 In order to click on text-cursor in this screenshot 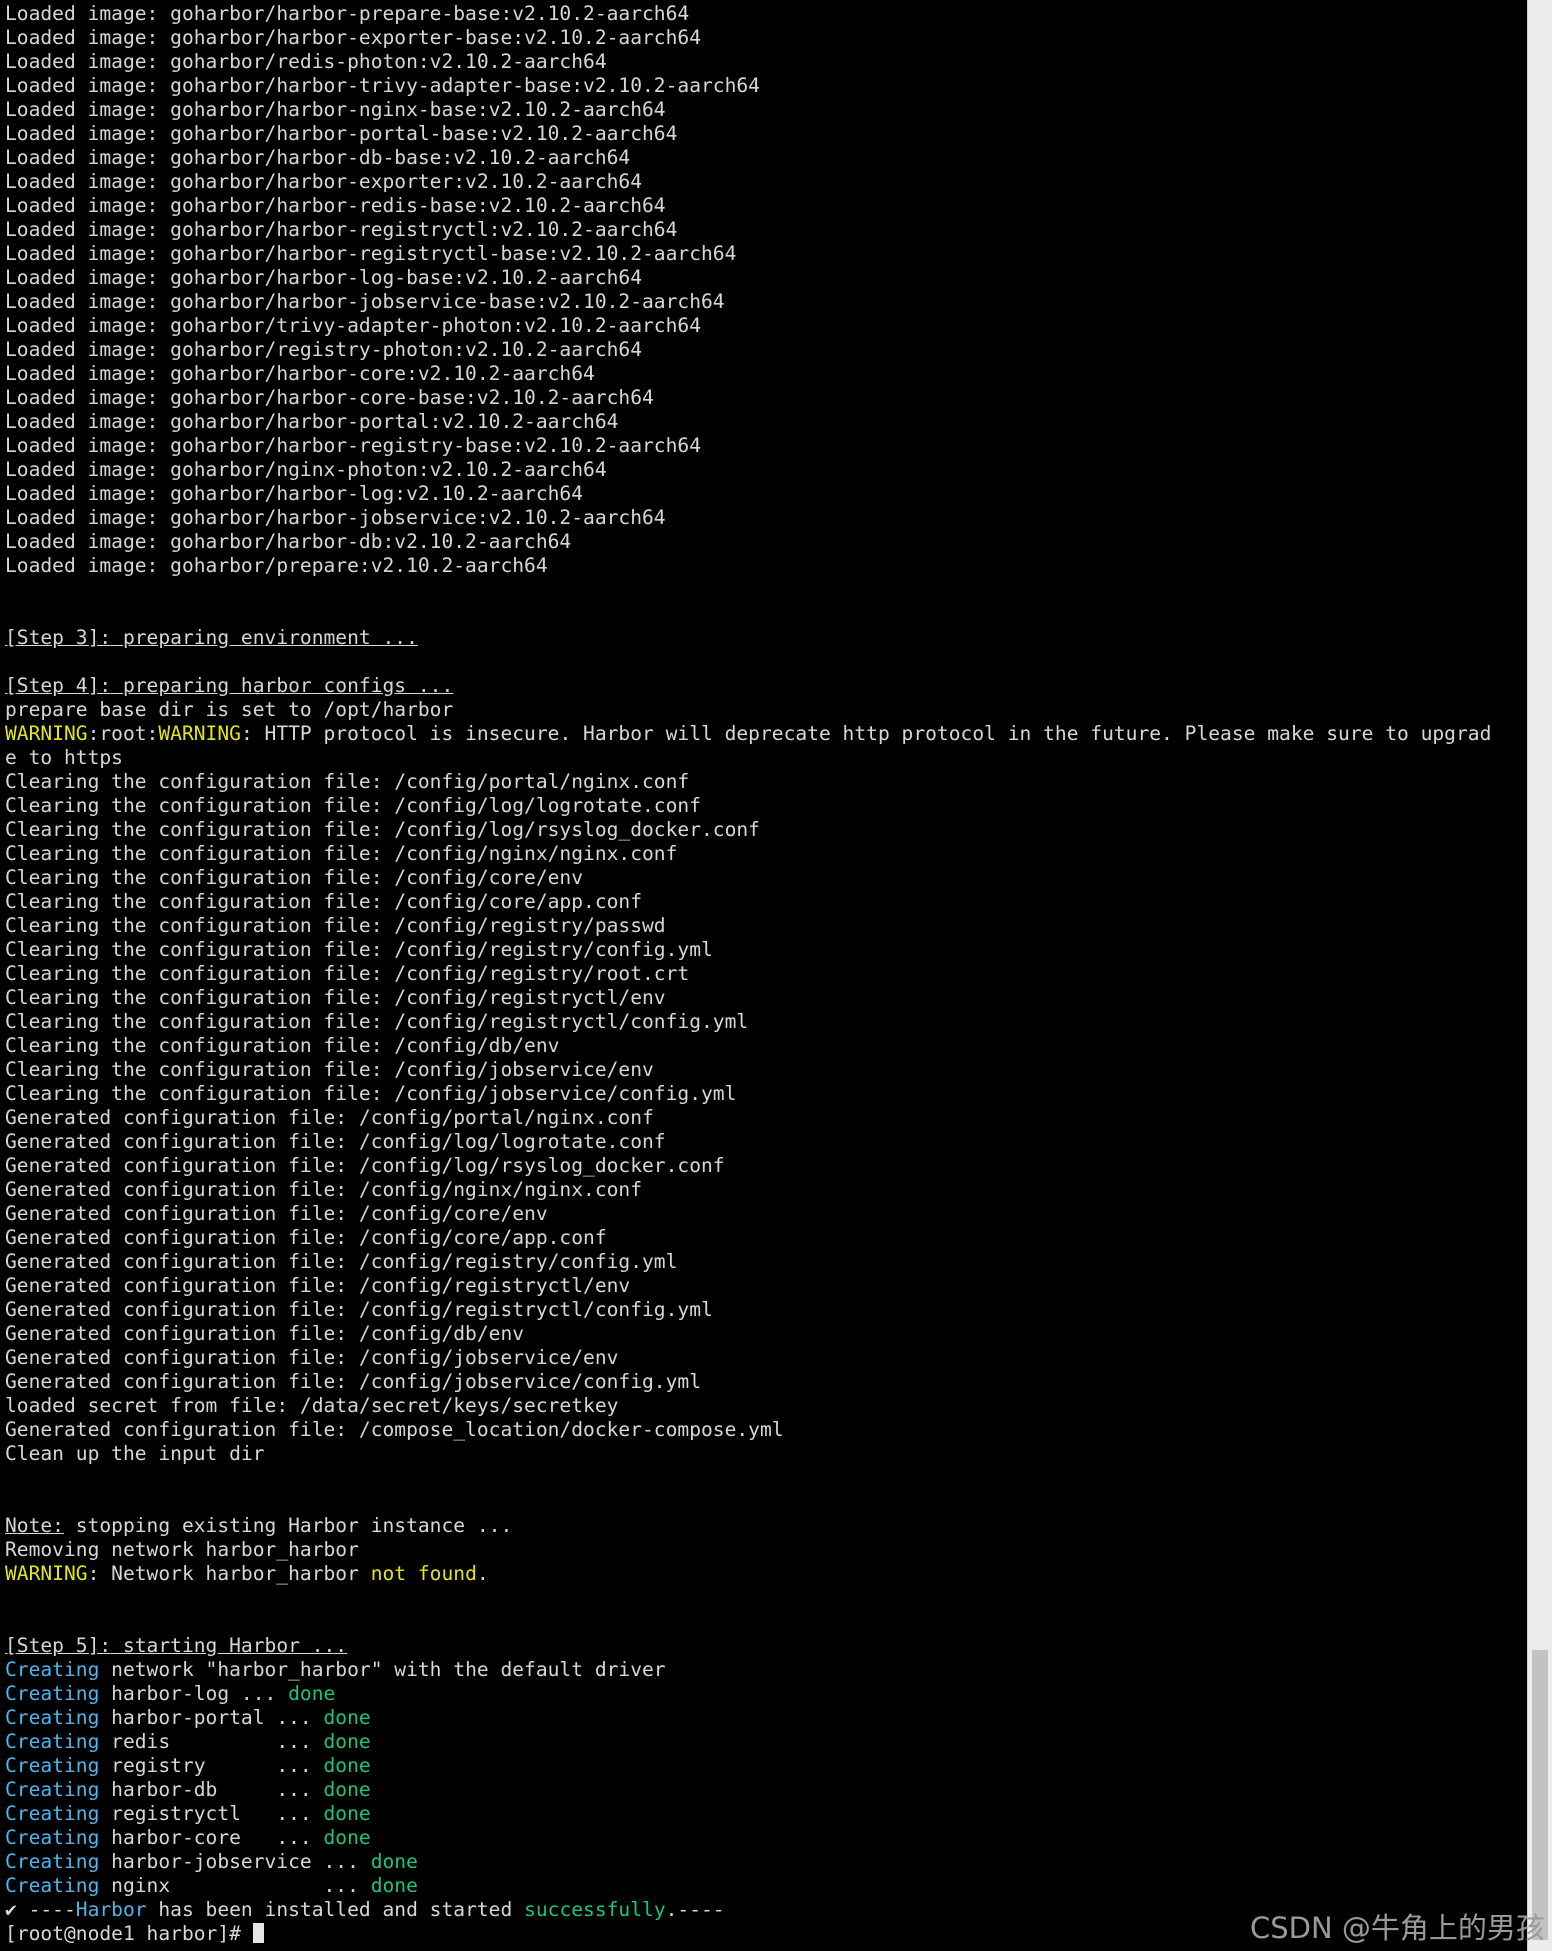, I will do `click(258, 1933)`.